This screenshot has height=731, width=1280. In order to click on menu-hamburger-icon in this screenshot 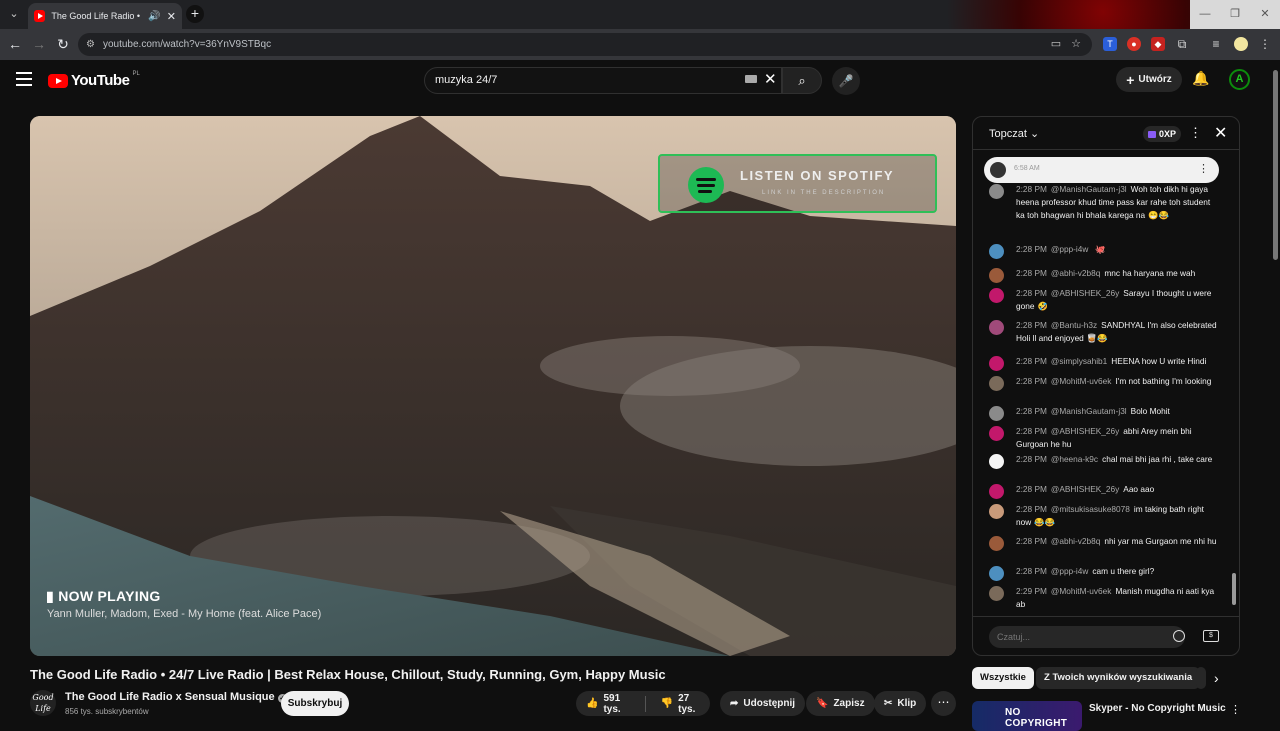, I will do `click(24, 79)`.